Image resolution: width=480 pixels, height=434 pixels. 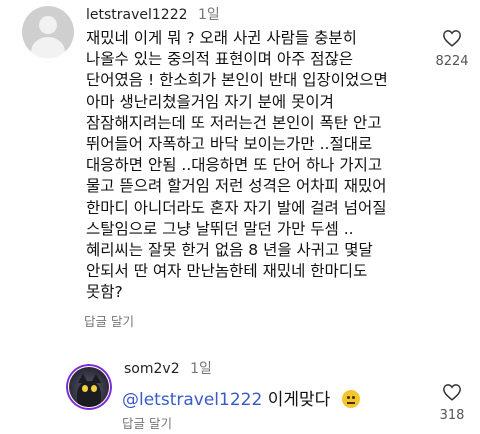 I want to click on default-avatar, so click(x=48, y=32).